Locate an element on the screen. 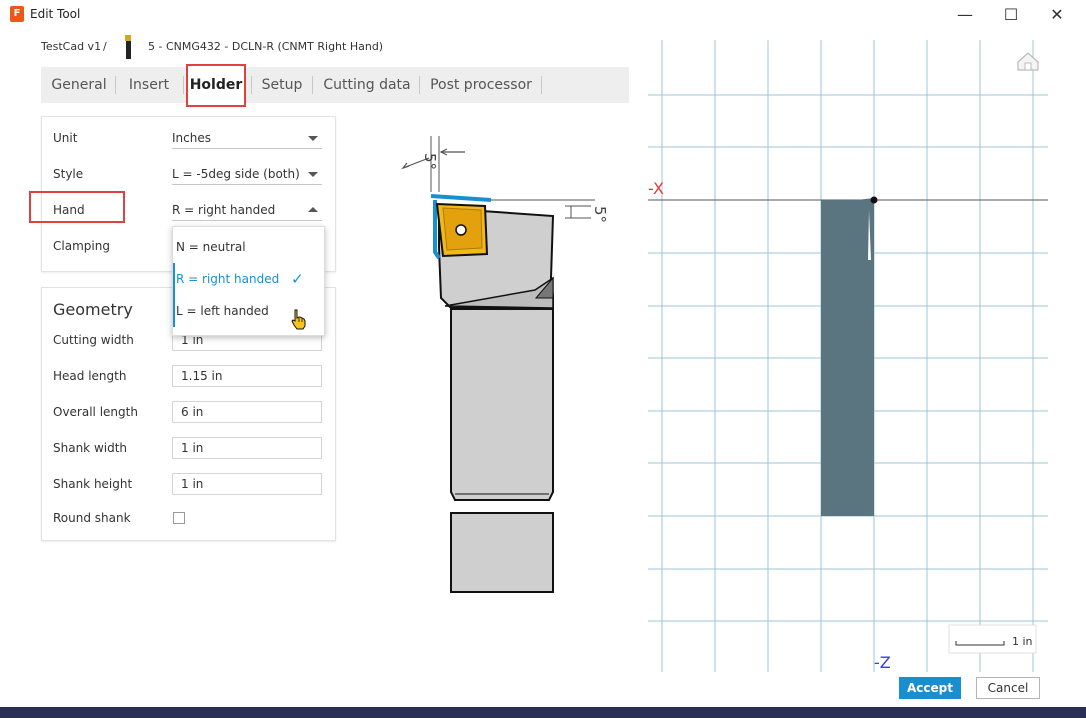 Image resolution: width=1086 pixels, height=718 pixels. hand-cursor-icon is located at coordinates (298, 319).